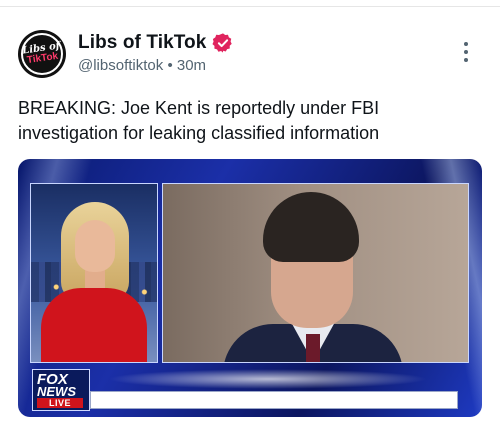 The height and width of the screenshot is (434, 500). I want to click on light-glare, so click(268, 379).